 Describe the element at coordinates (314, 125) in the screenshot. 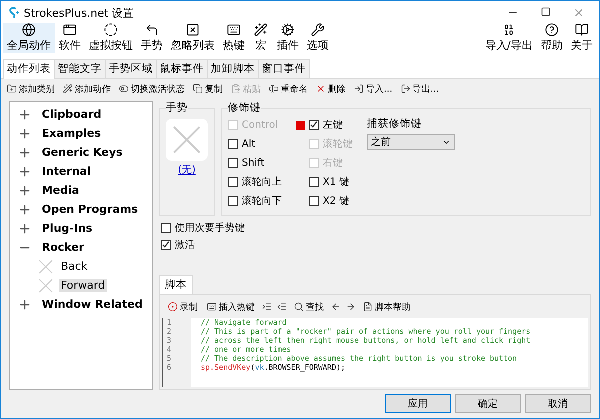

I see `check-icon` at that location.